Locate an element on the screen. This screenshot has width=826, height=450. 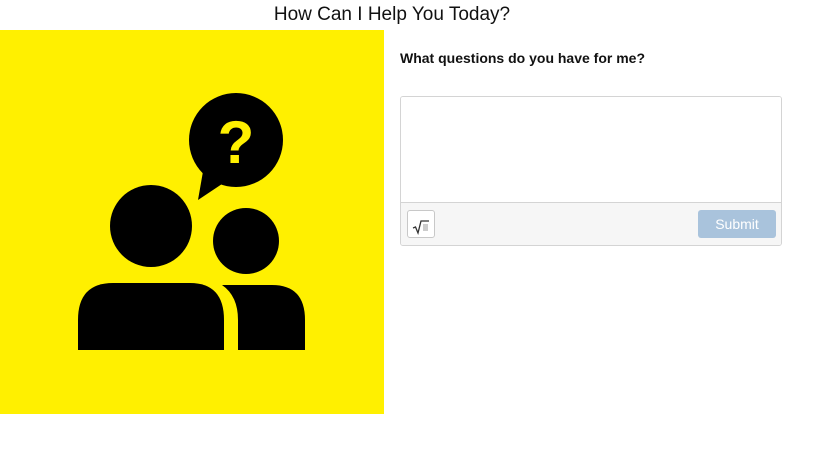
square-root-icon is located at coordinates (420, 227).